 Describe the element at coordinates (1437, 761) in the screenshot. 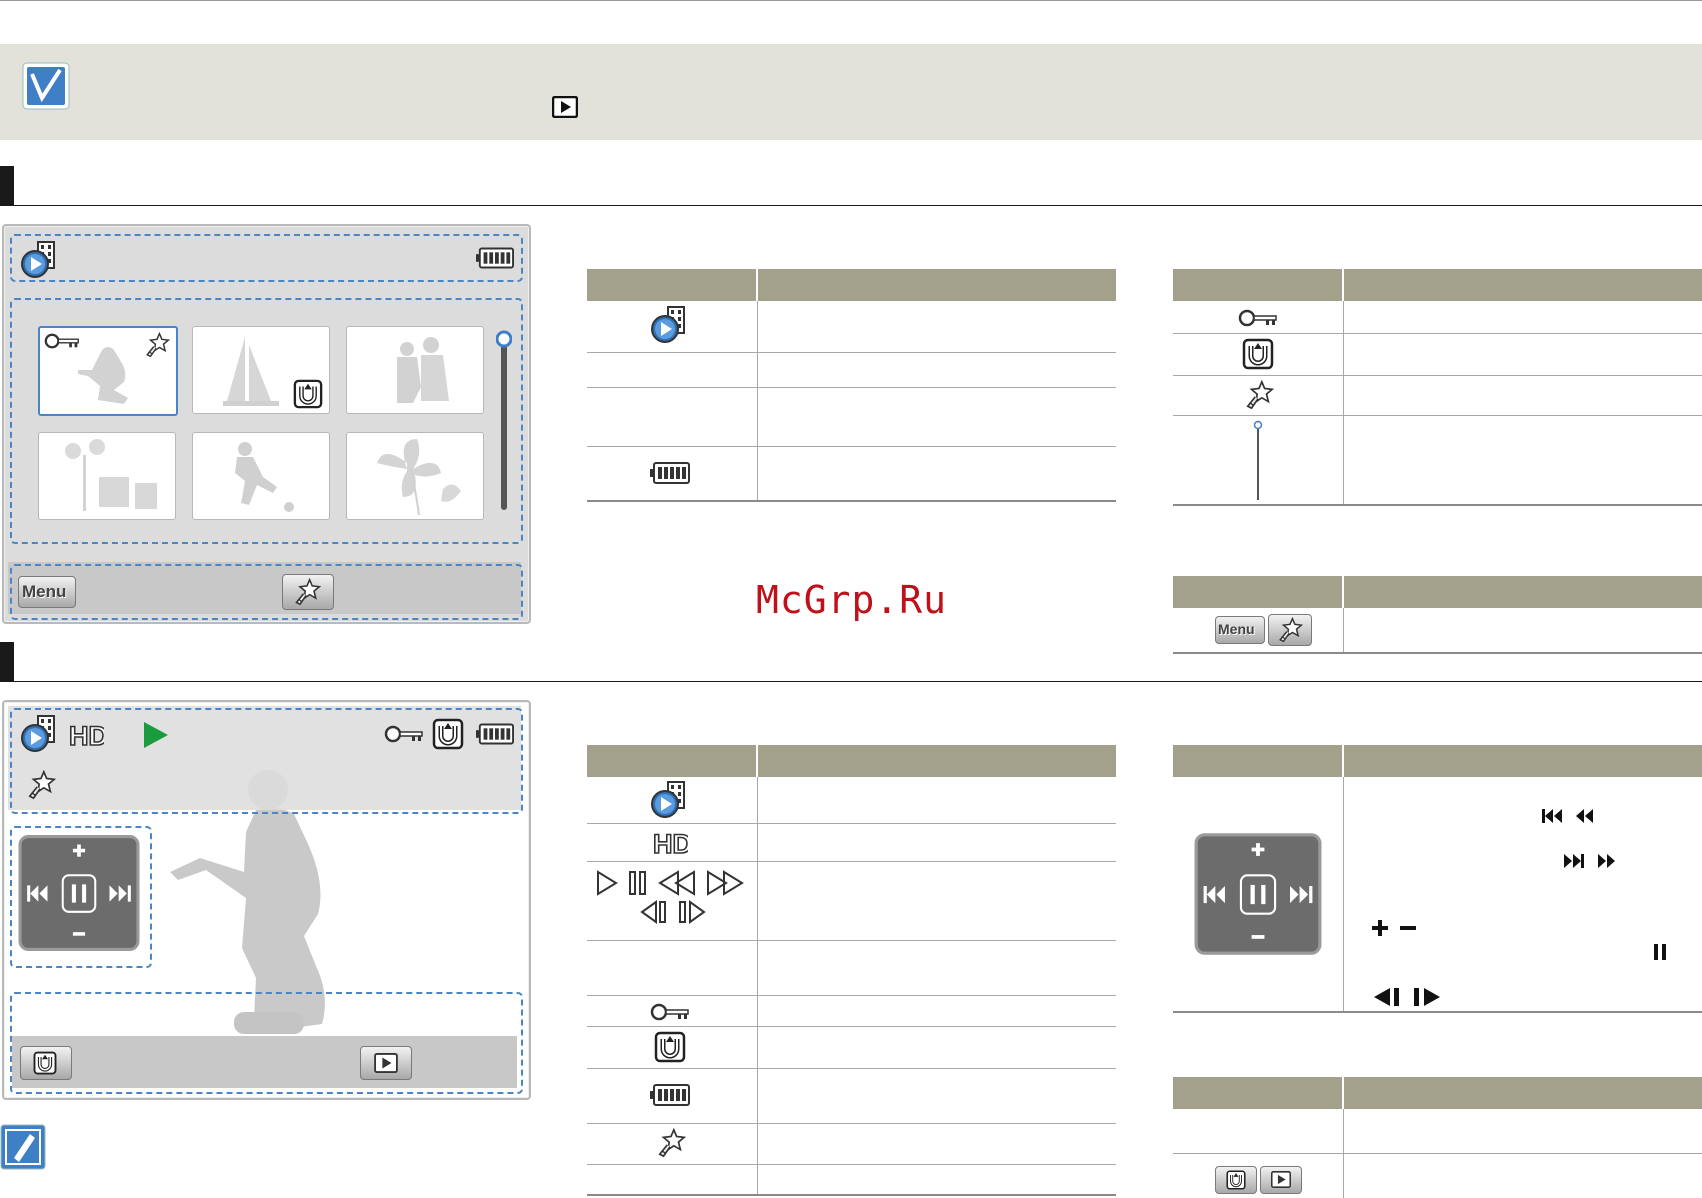

I see `table-5-header` at that location.